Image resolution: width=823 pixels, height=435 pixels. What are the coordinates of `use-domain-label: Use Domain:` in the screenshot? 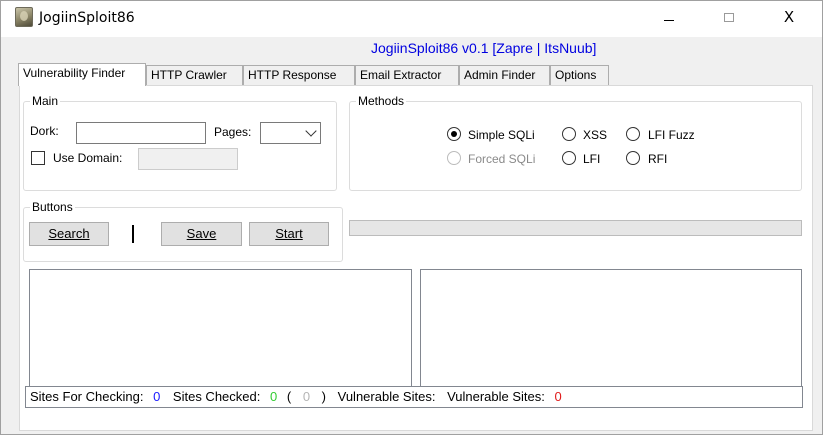 It's located at (87, 158).